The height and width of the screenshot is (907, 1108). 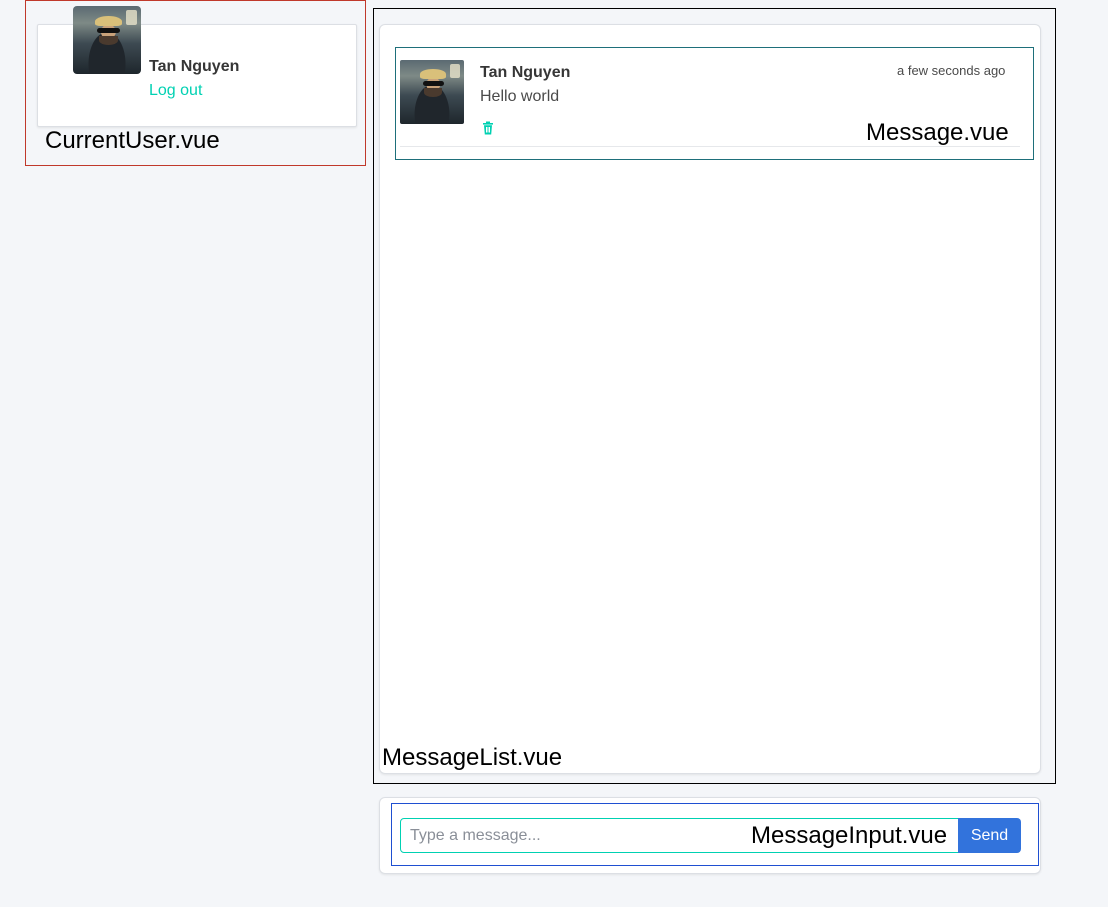 I want to click on current-user-name: Tan Nguyen, so click(x=194, y=66).